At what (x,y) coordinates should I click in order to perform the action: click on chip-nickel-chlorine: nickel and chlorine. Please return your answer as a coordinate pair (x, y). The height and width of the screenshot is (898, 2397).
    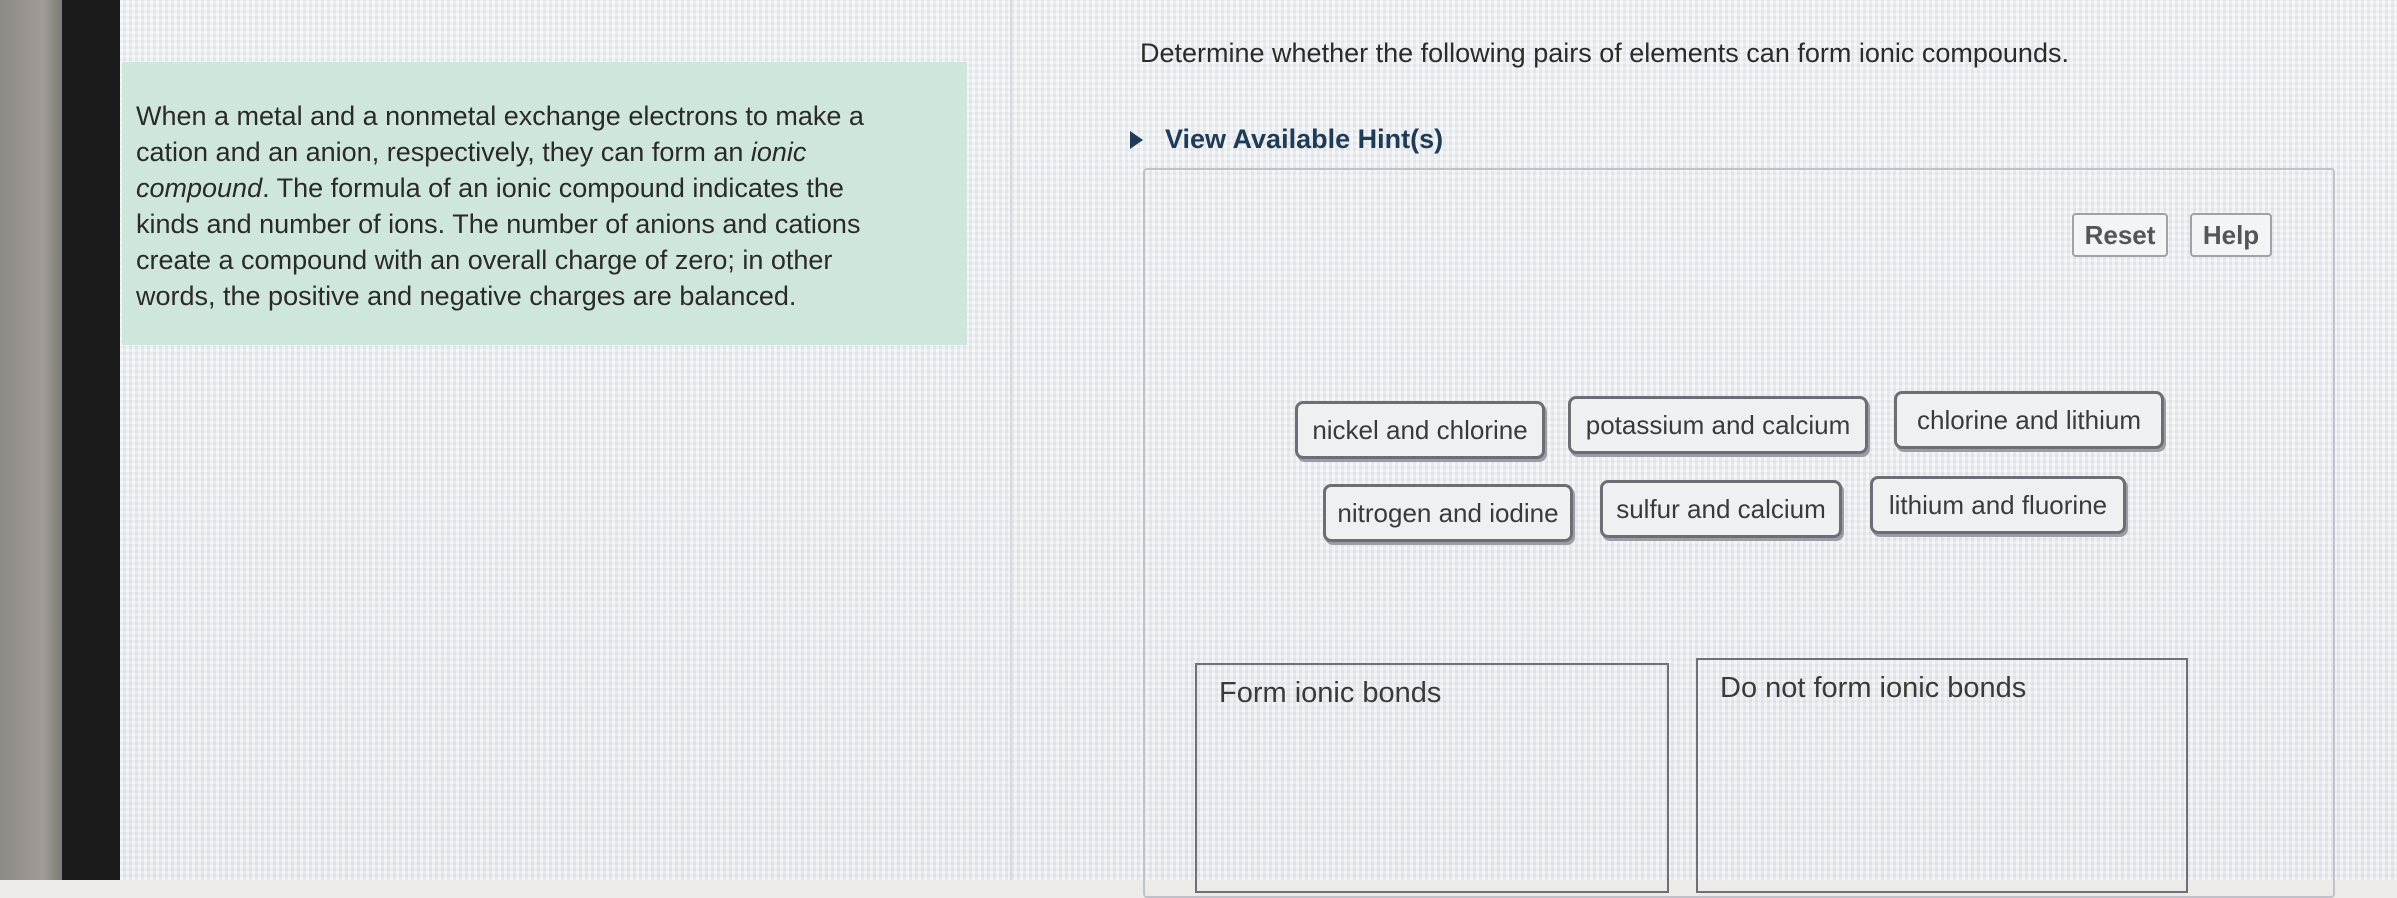
    Looking at the image, I should click on (1420, 430).